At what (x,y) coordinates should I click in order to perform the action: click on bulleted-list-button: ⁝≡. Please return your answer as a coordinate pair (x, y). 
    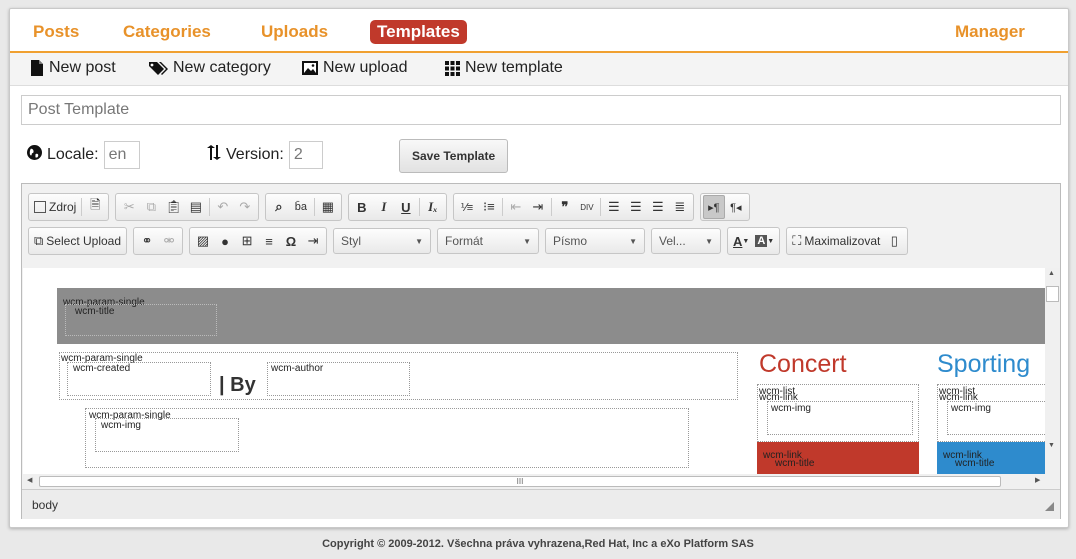
    Looking at the image, I should click on (489, 207).